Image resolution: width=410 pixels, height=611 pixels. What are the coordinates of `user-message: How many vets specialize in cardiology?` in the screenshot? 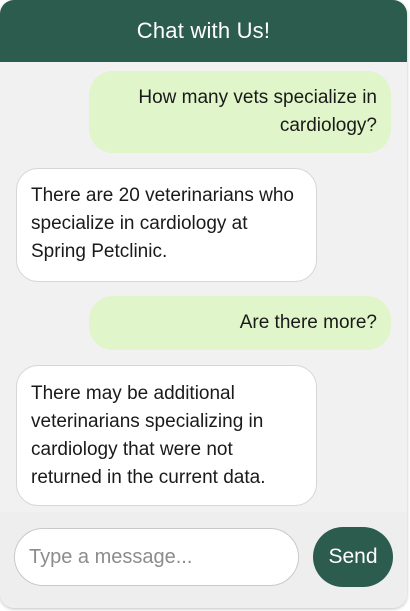 It's located at (240, 112).